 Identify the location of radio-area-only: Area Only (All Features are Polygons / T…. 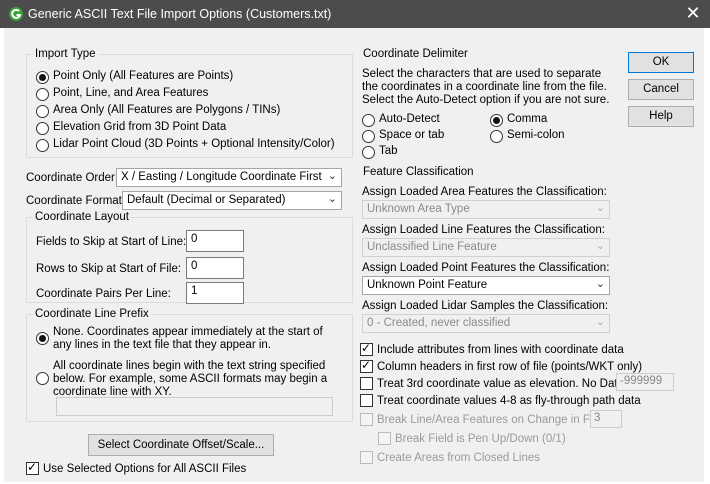
(158, 111).